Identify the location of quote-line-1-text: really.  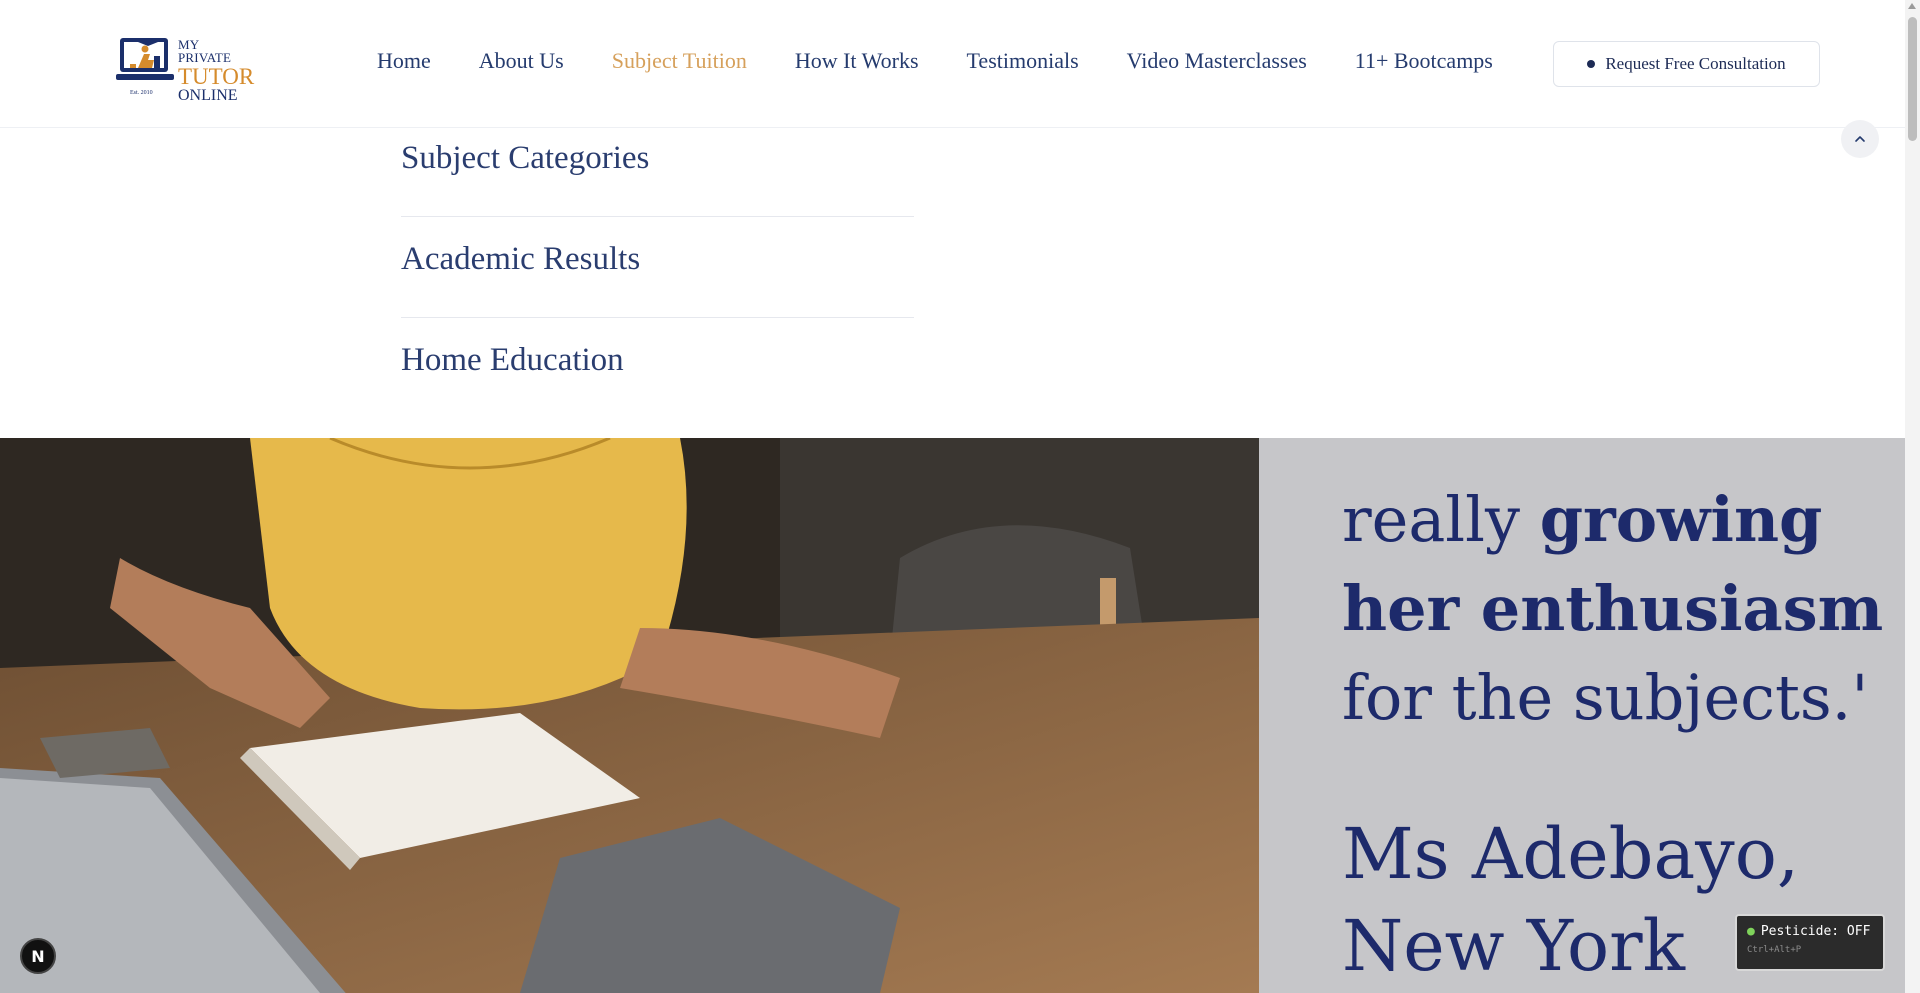
(1441, 519).